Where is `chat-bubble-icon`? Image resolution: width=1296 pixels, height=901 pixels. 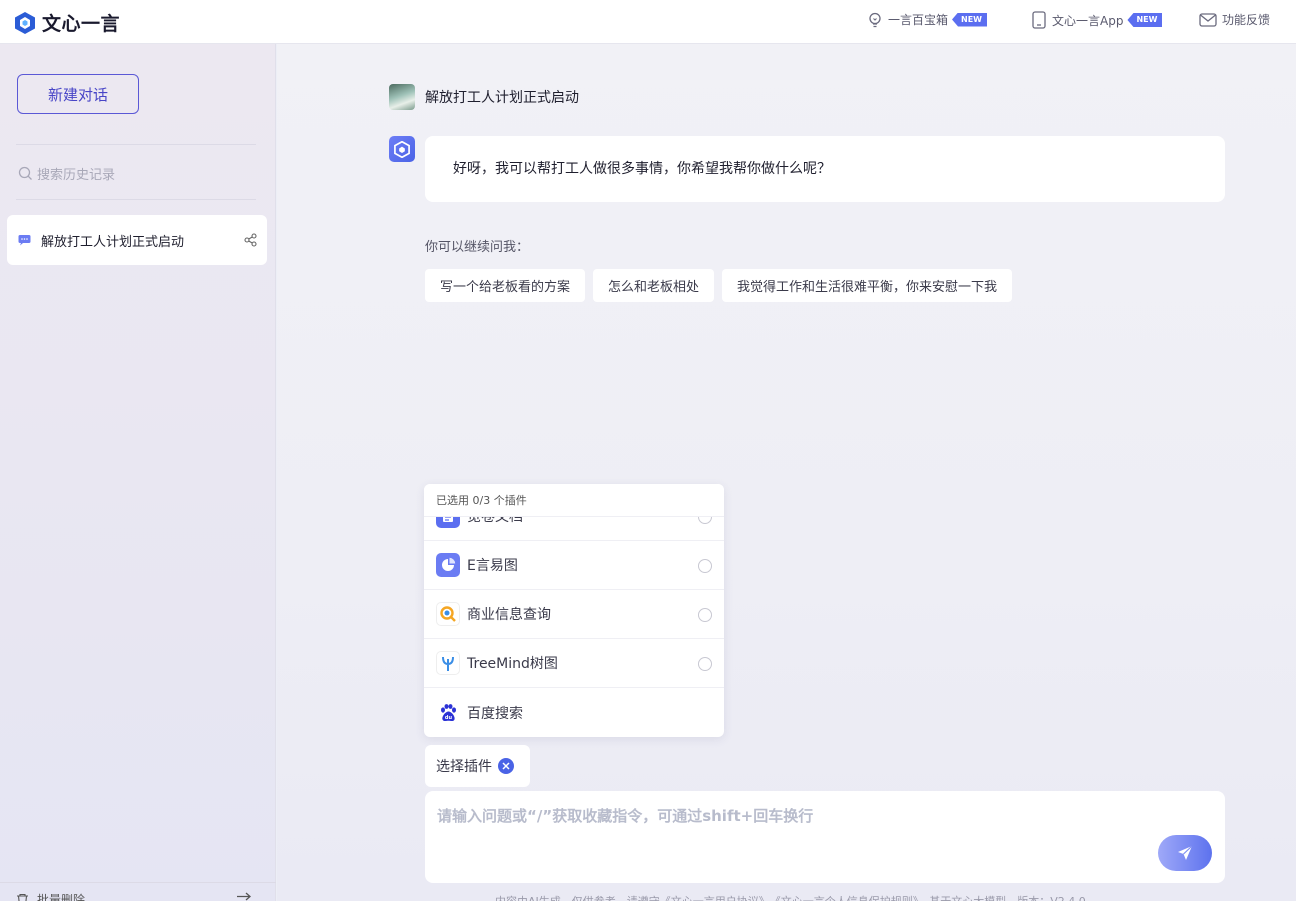 chat-bubble-icon is located at coordinates (24, 240).